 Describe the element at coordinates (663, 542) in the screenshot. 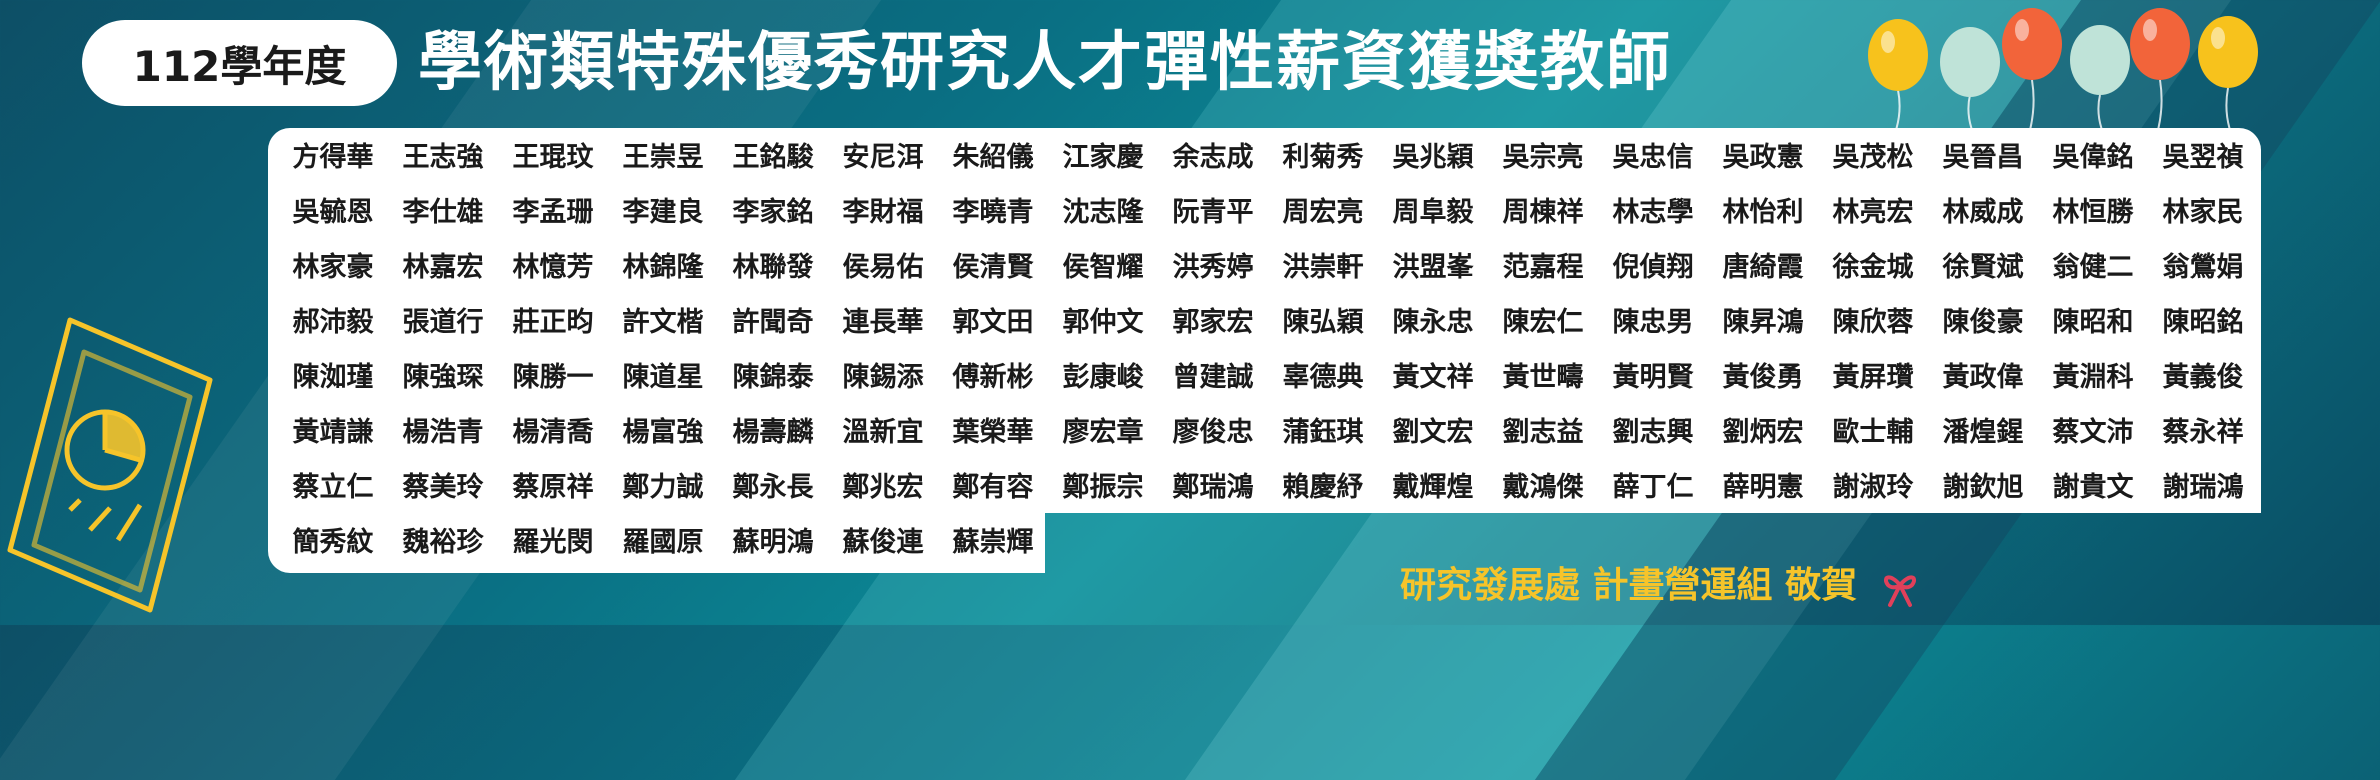

I see `teacher-name: 羅國原` at that location.